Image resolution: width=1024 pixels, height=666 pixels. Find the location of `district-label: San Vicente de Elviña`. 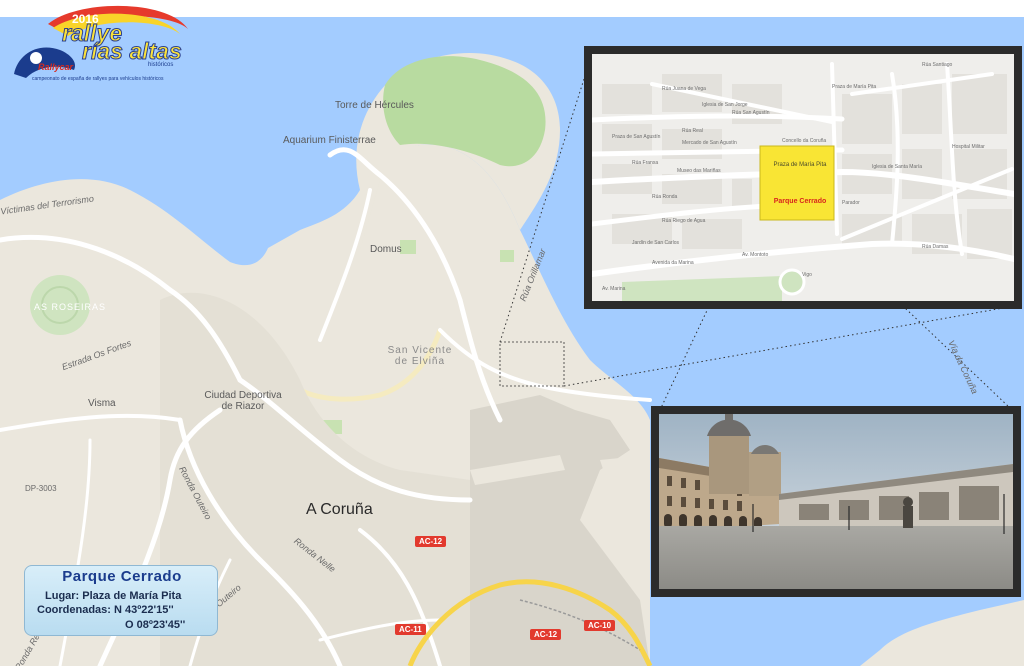

district-label: San Vicente de Elviña is located at coordinates (420, 356).